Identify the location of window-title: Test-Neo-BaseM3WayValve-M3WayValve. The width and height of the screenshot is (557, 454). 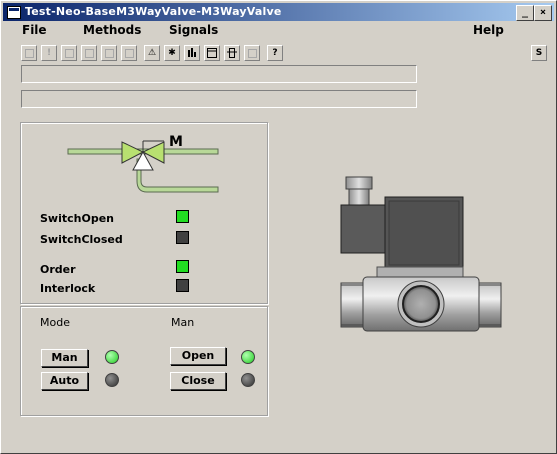
(153, 11).